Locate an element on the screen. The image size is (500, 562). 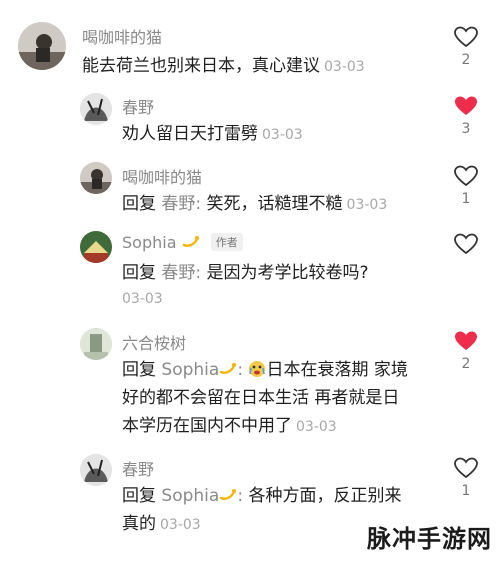
comment-text: 回复 春野: 笑死，话糙理不糙 03-03 is located at coordinates (282, 204).